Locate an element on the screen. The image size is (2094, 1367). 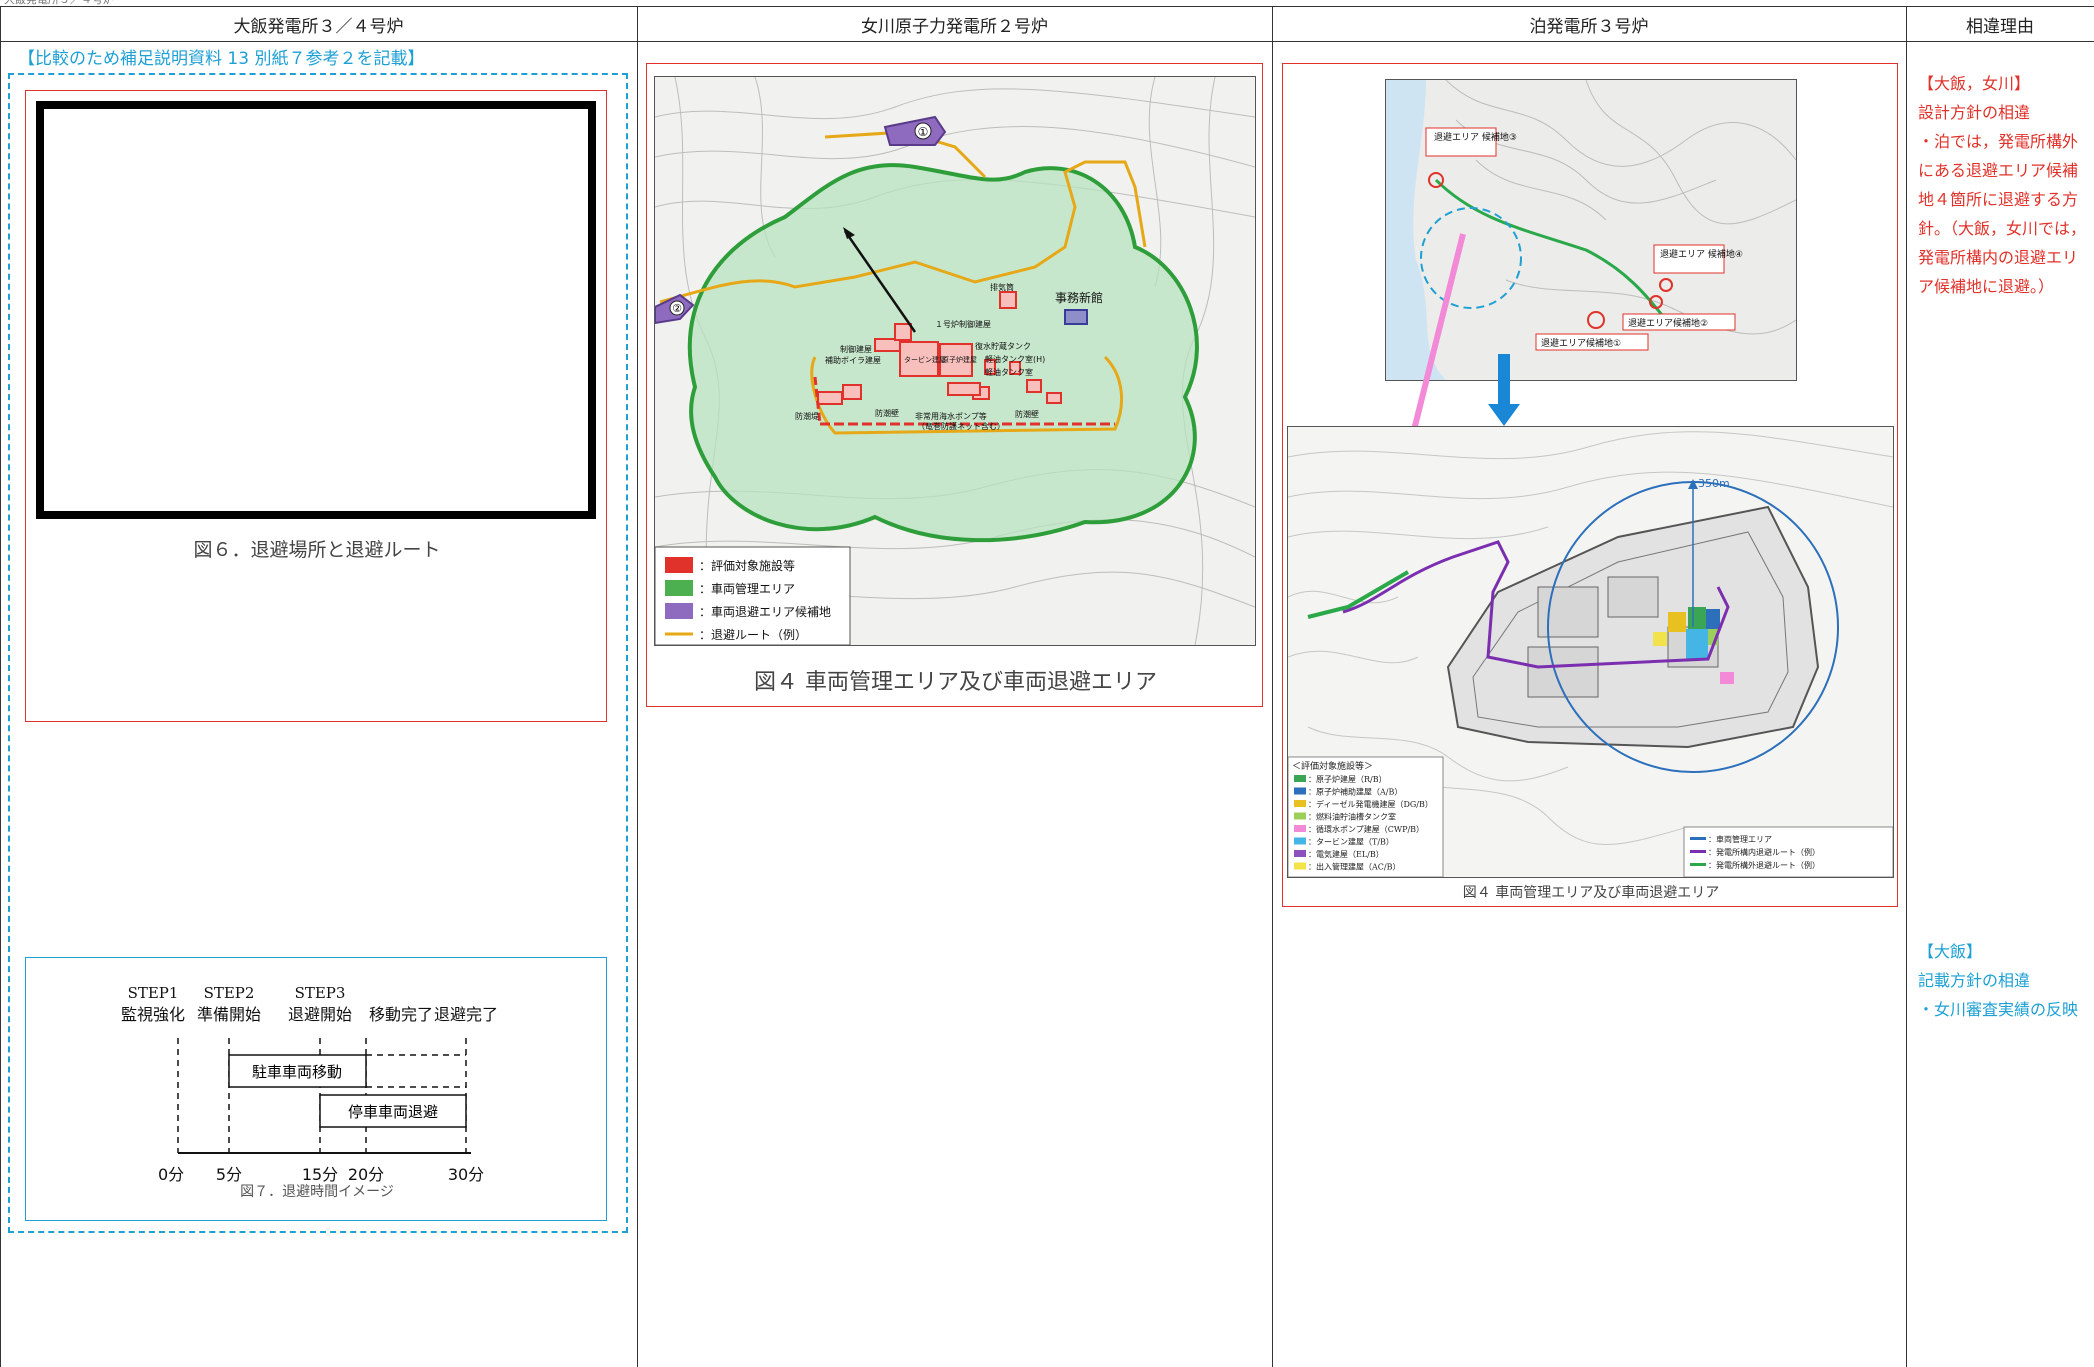
legend-label: ：原子炉建屋（R/B） is located at coordinates (1347, 779).